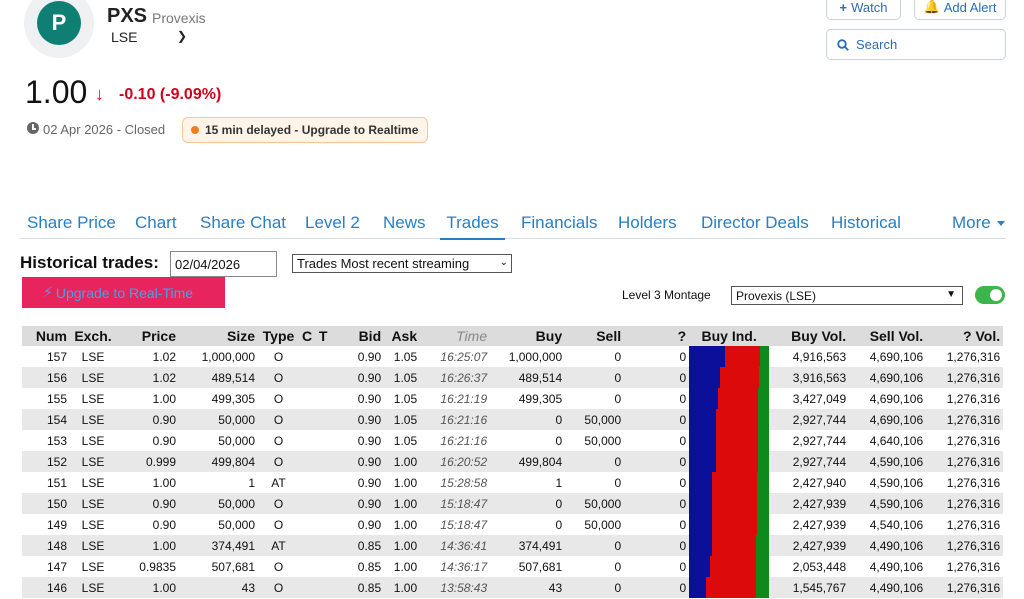 The width and height of the screenshot is (1024, 599). What do you see at coordinates (965, 336) in the screenshot?
I see `col-unknown-vol: ? Vol.` at bounding box center [965, 336].